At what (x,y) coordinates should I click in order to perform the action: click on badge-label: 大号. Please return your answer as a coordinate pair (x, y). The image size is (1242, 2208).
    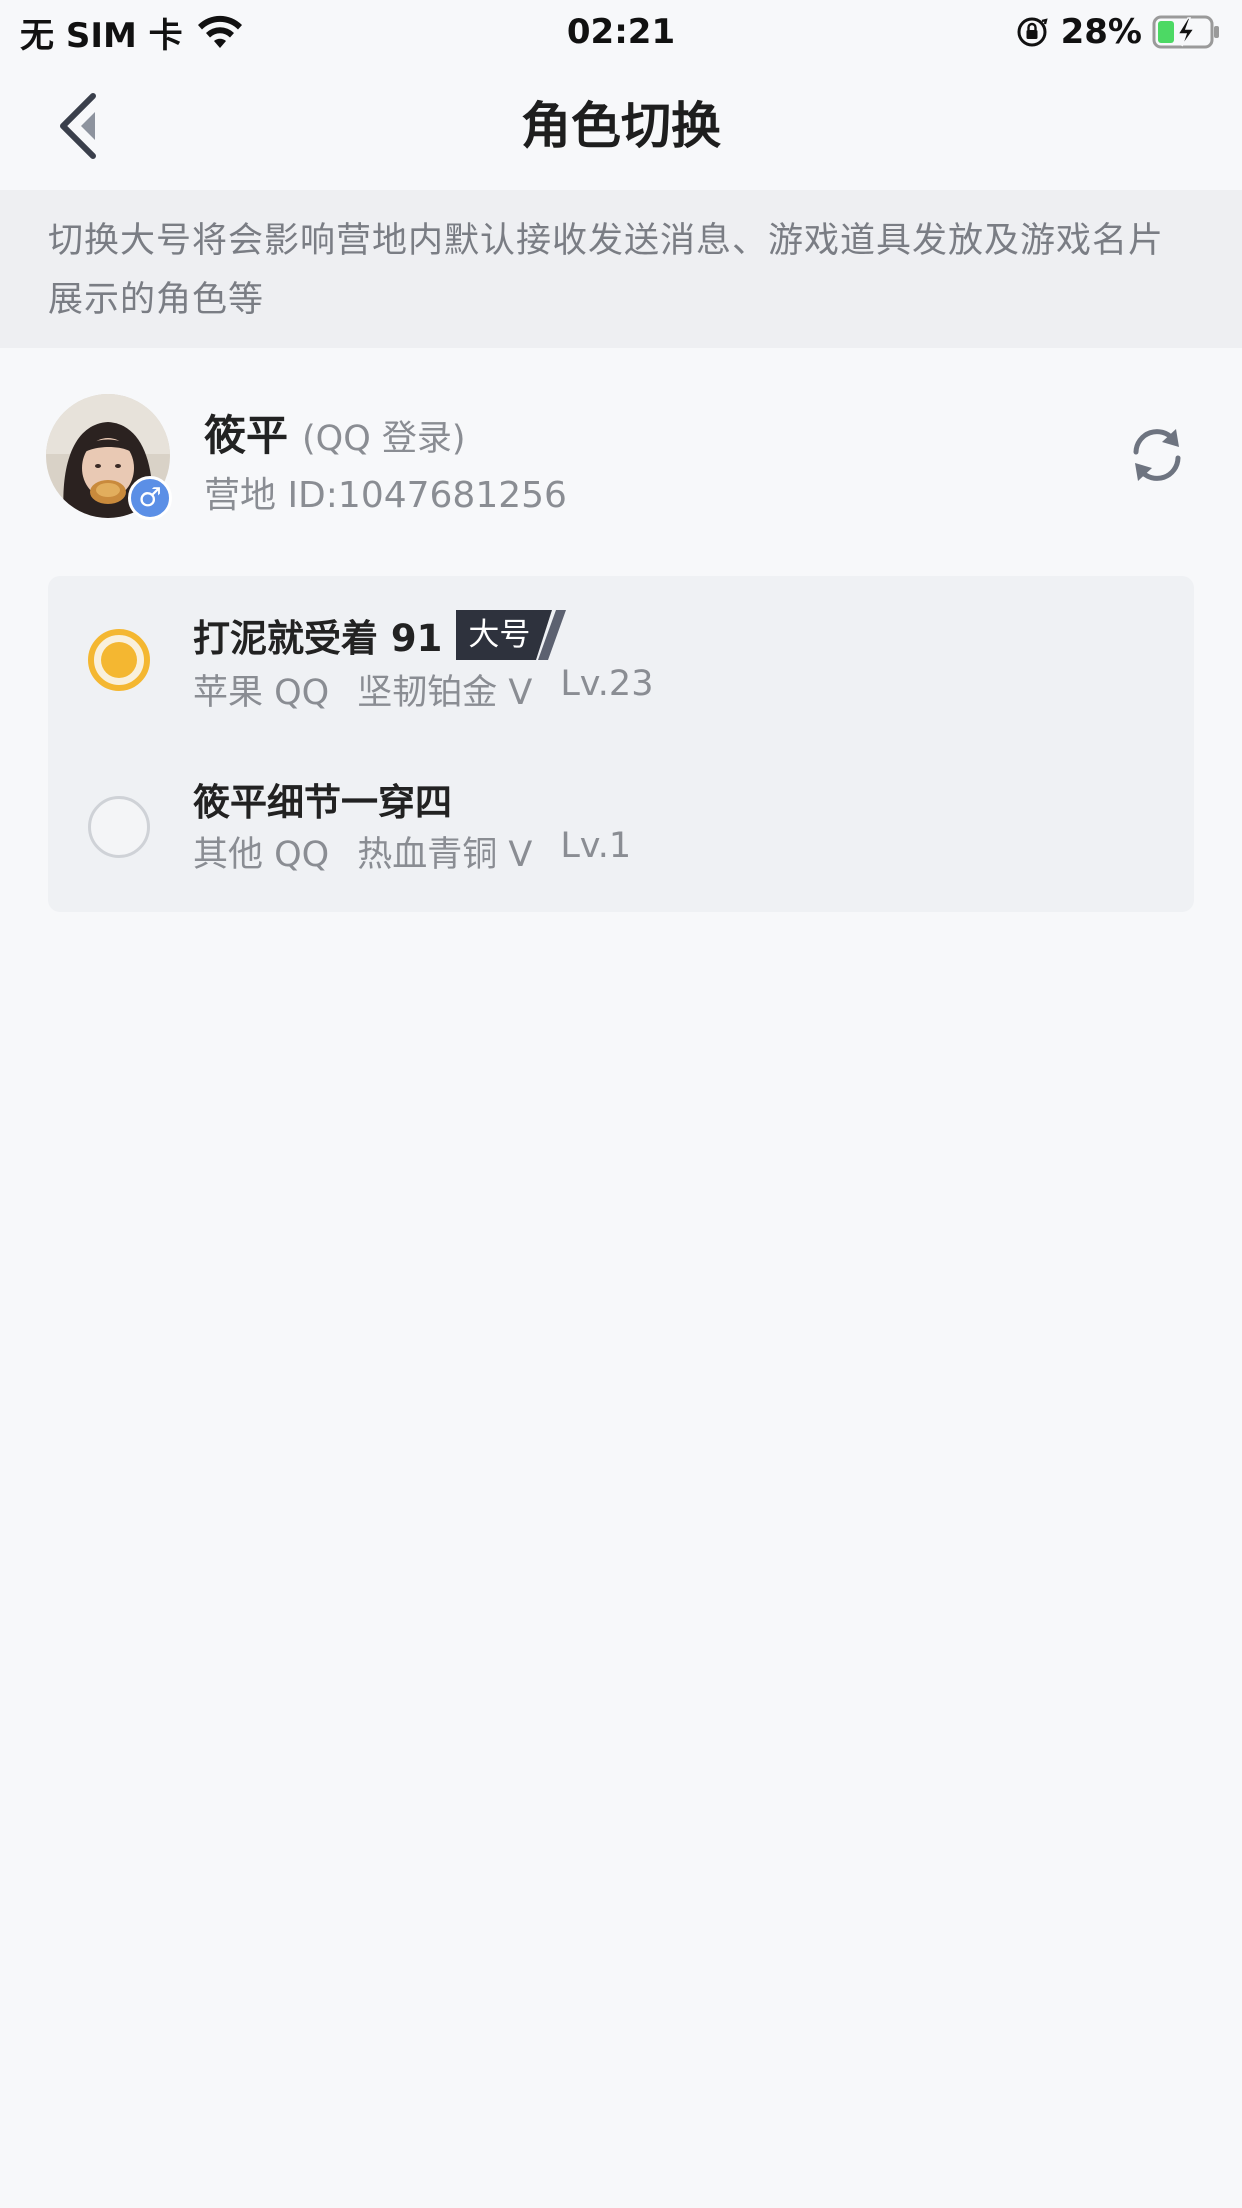
    Looking at the image, I should click on (499, 635).